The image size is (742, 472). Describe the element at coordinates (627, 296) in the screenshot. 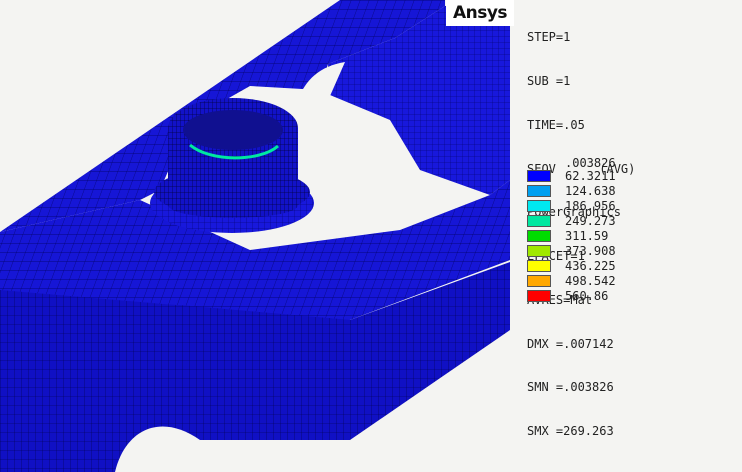

I see `legend-band: 560.86` at that location.